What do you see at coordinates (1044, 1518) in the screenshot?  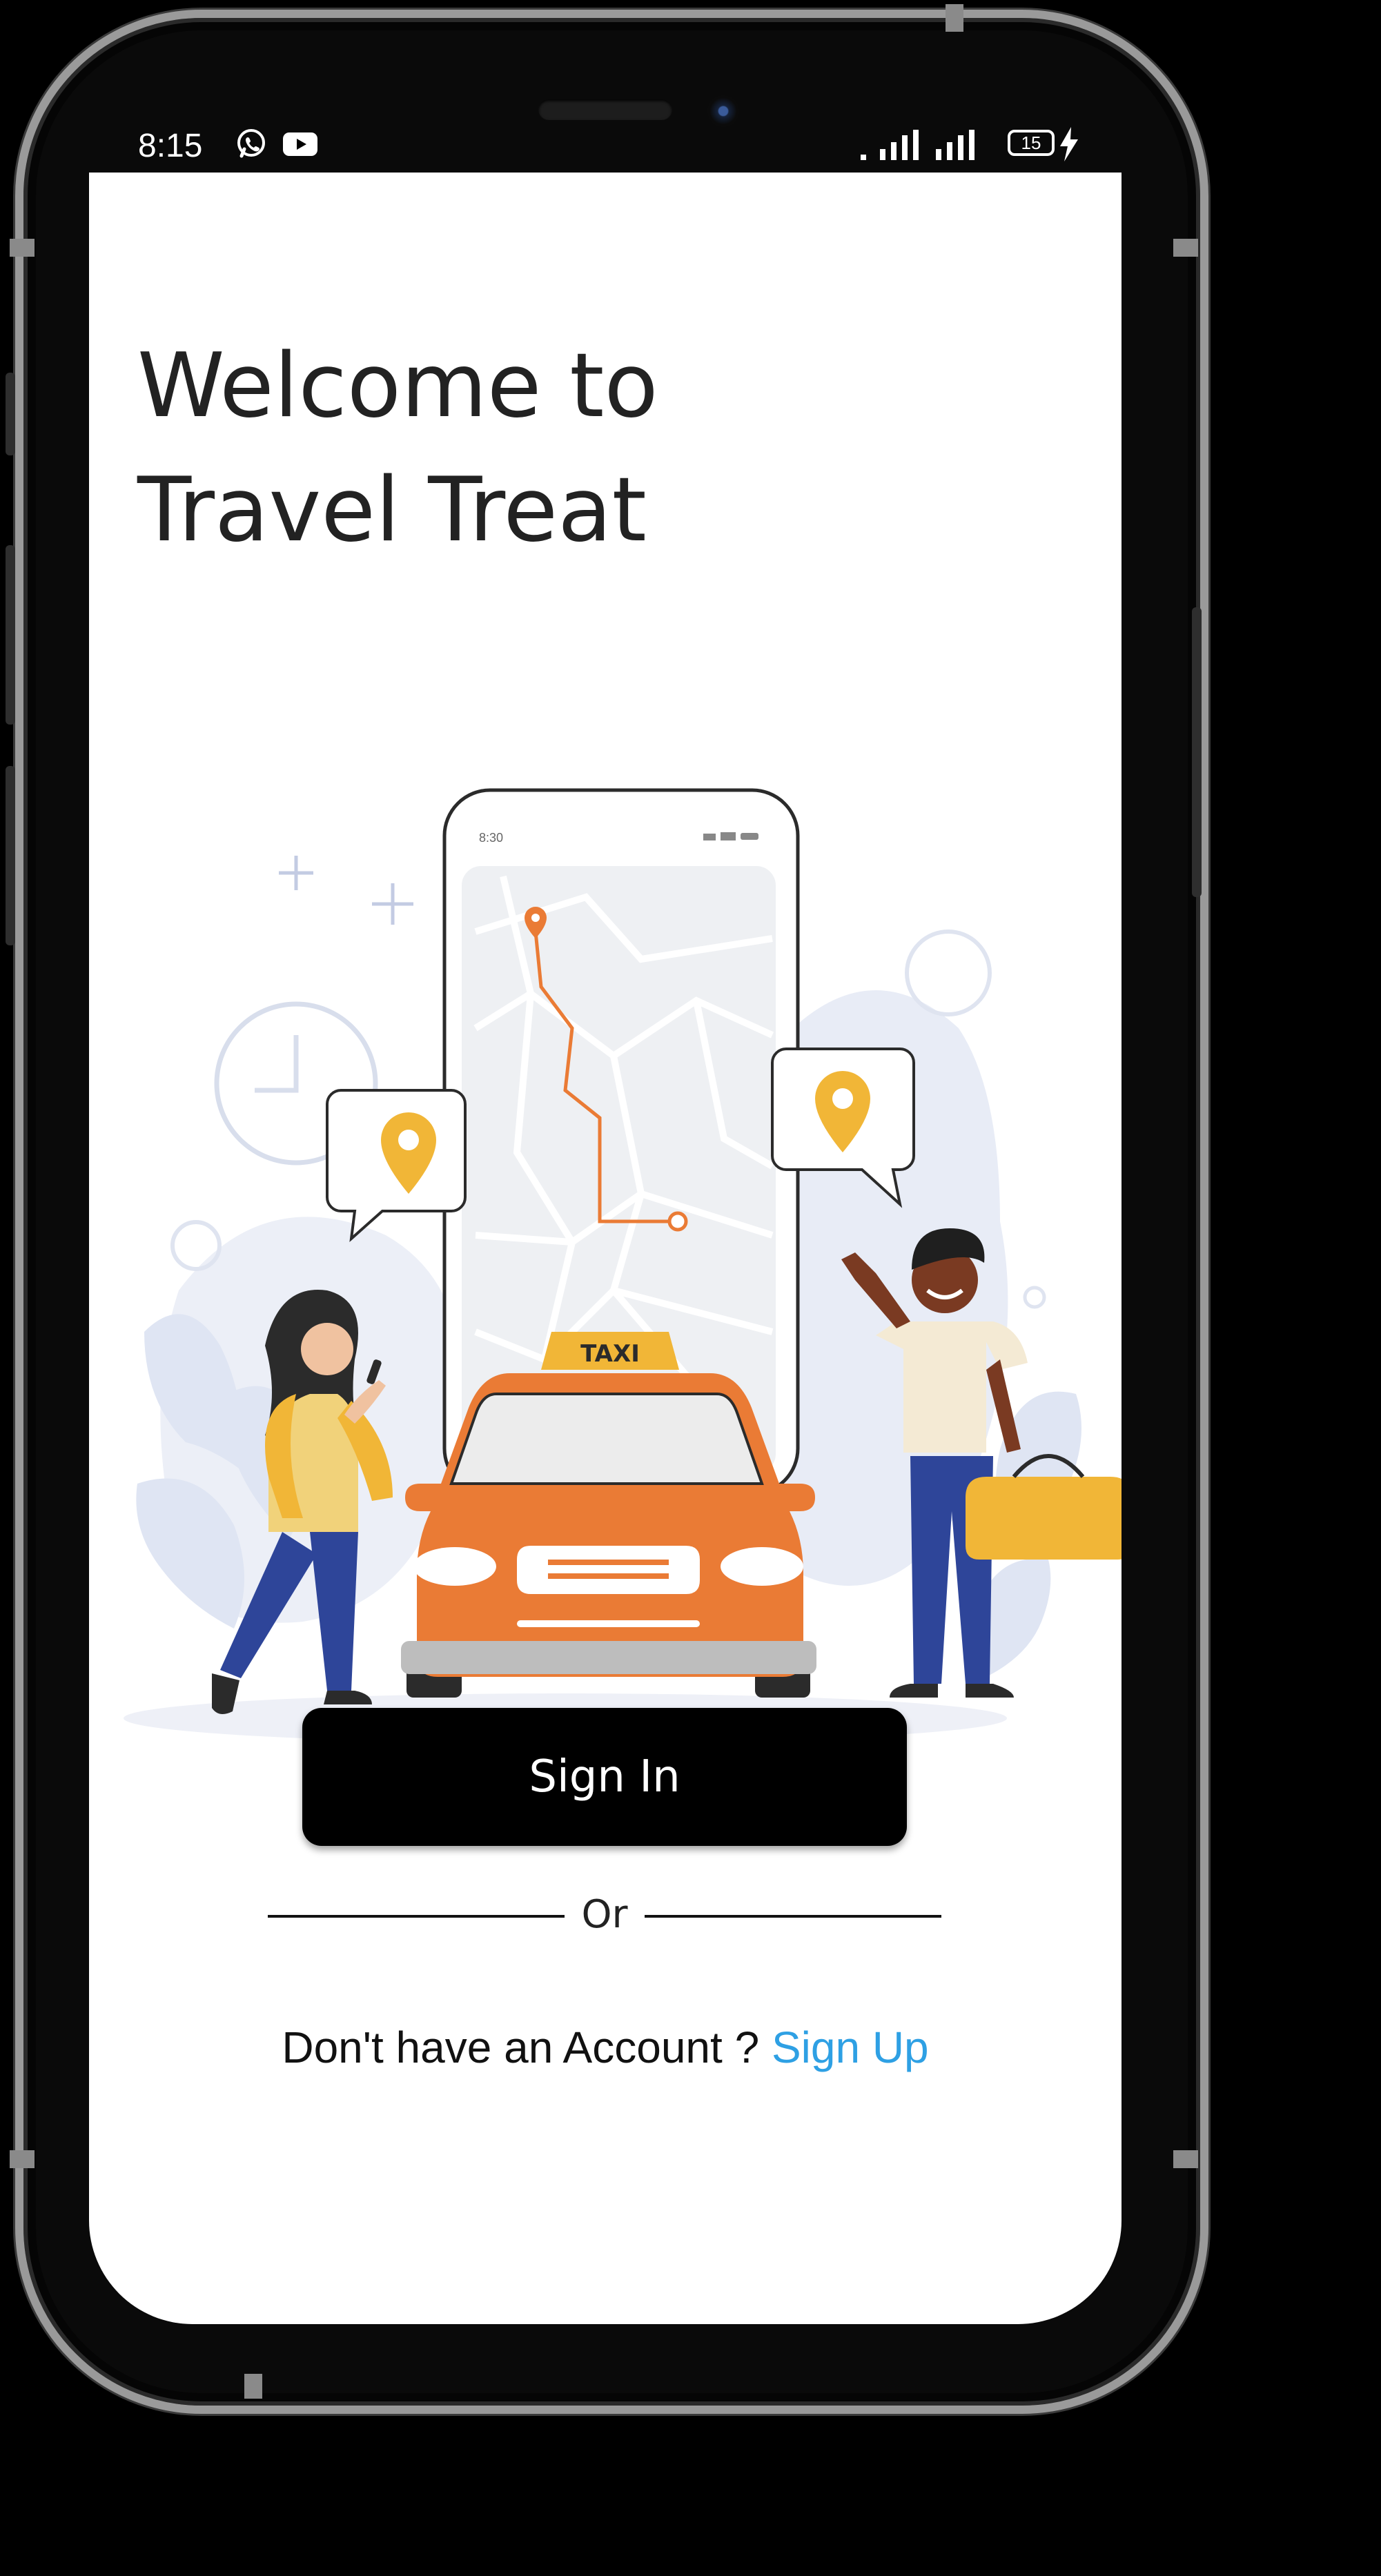 I see `travel-bag` at bounding box center [1044, 1518].